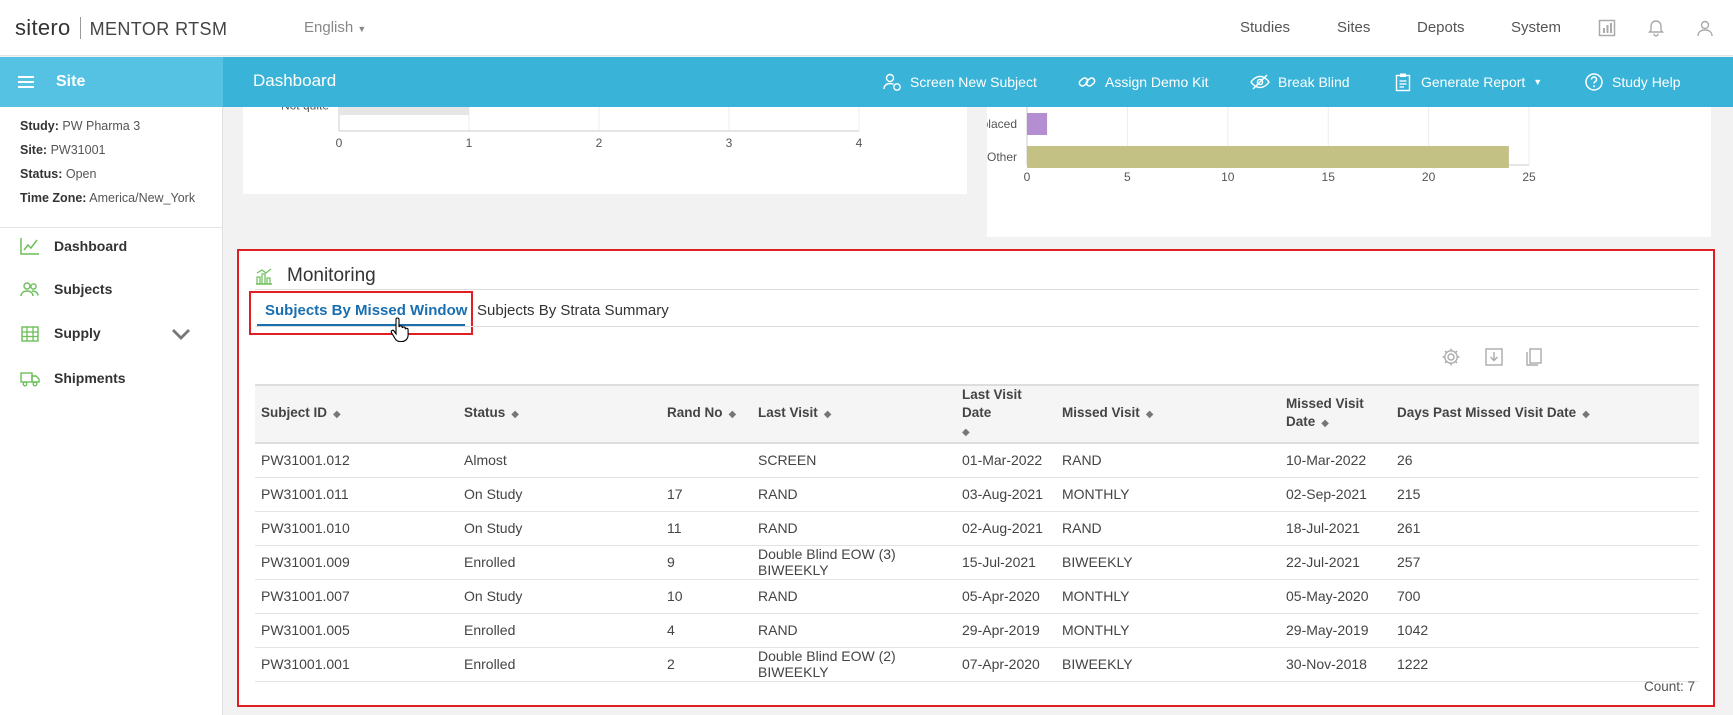 The height and width of the screenshot is (715, 1733). Describe the element at coordinates (1006, 494) in the screenshot. I see `table-cell: 03-Aug-2021` at that location.